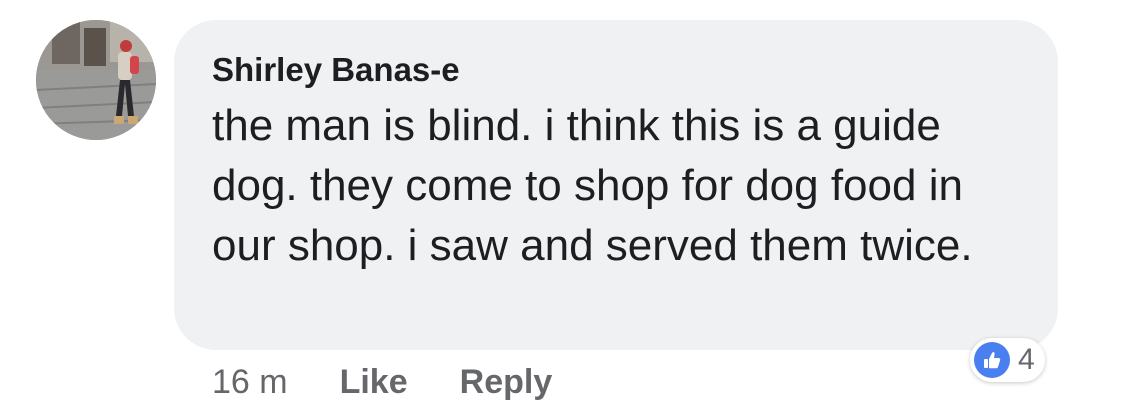 The image size is (1125, 414). I want to click on reply-button: Reply, so click(506, 382).